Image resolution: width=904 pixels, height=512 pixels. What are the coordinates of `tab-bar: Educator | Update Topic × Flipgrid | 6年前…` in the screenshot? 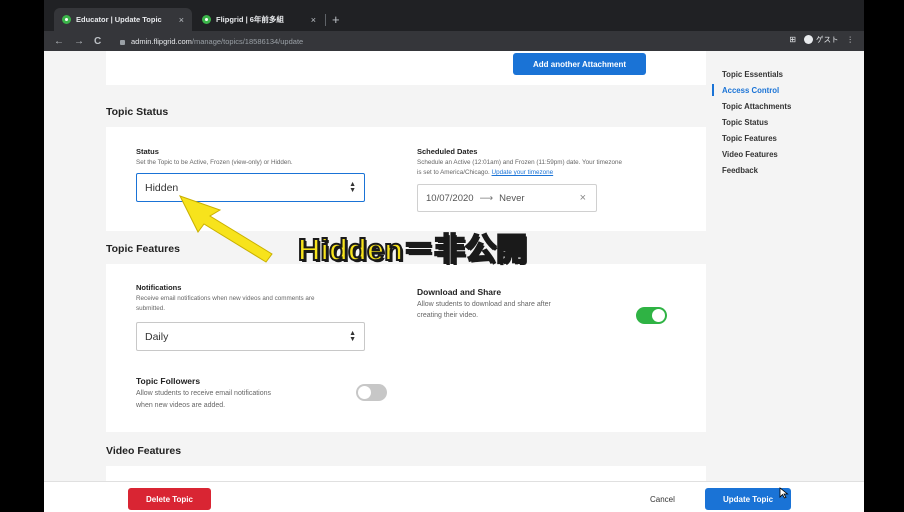 It's located at (454, 15).